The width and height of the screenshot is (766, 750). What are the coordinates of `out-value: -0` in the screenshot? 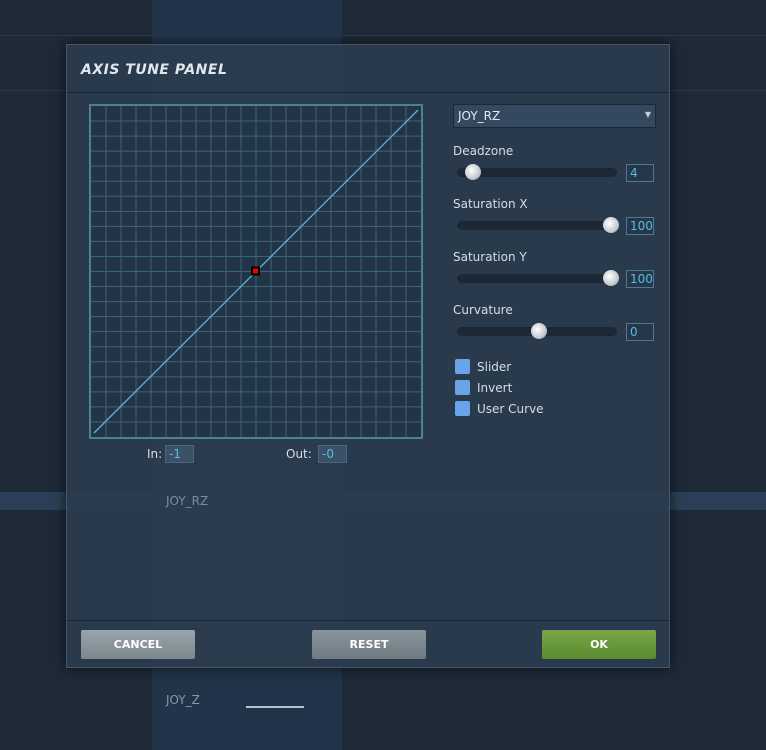 It's located at (332, 454).